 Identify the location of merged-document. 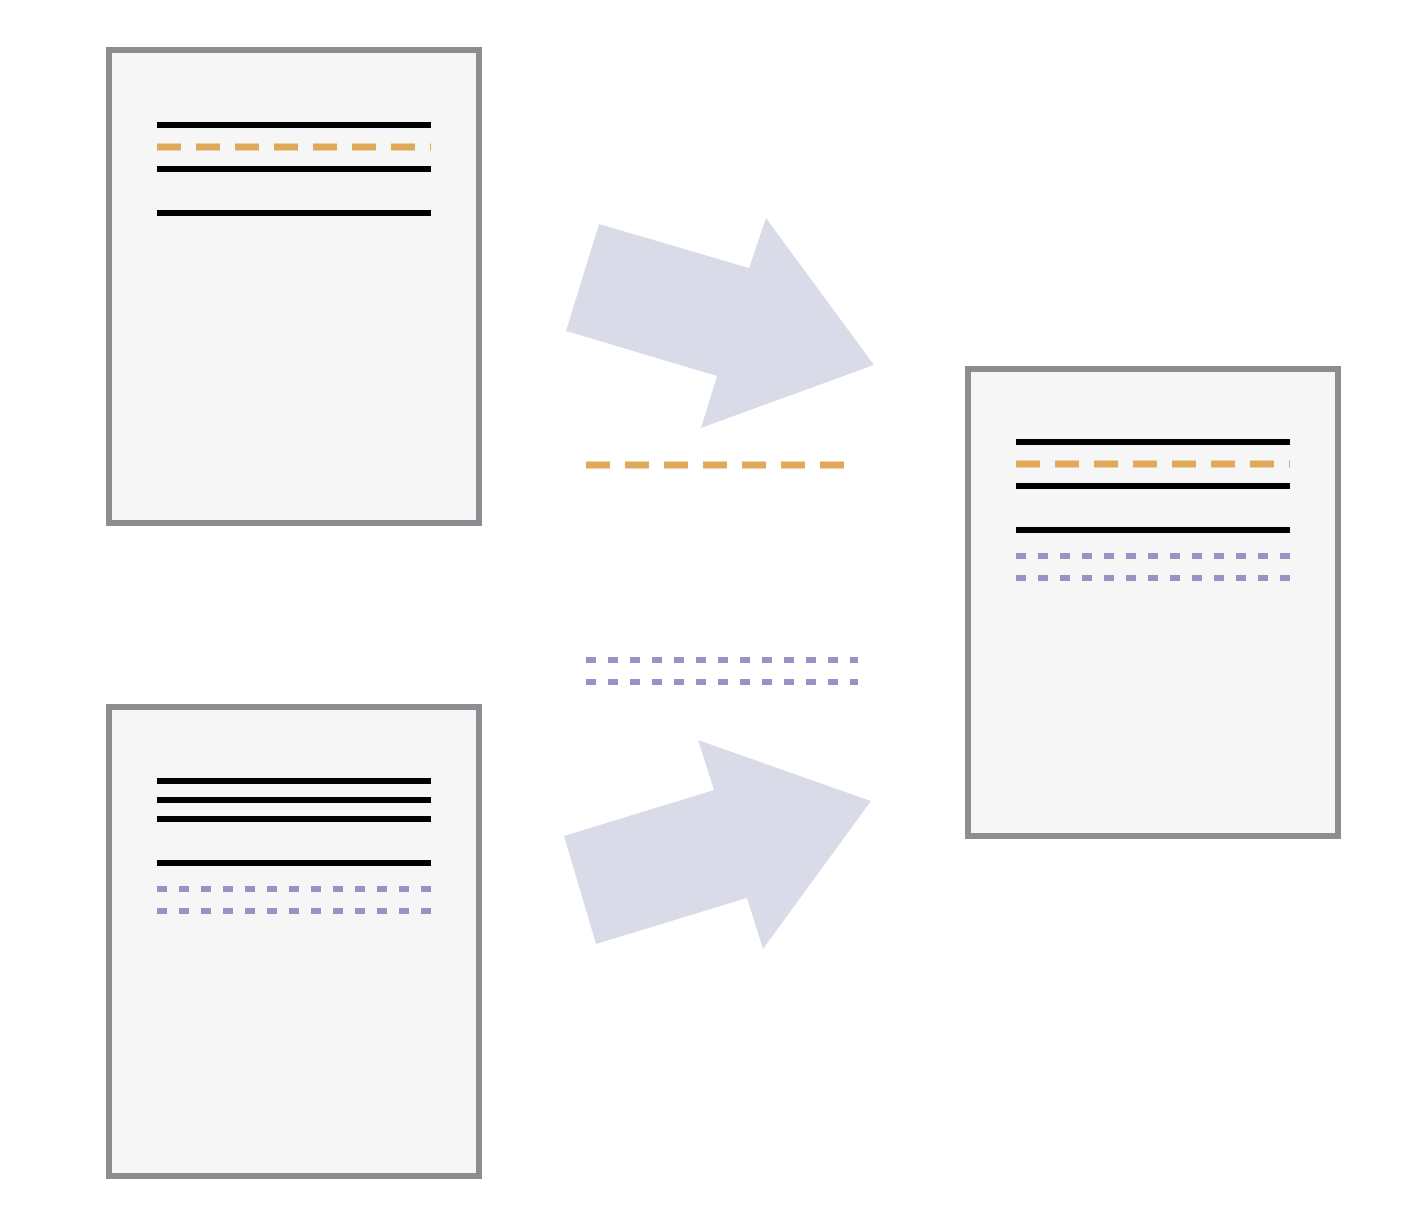
(1153, 602).